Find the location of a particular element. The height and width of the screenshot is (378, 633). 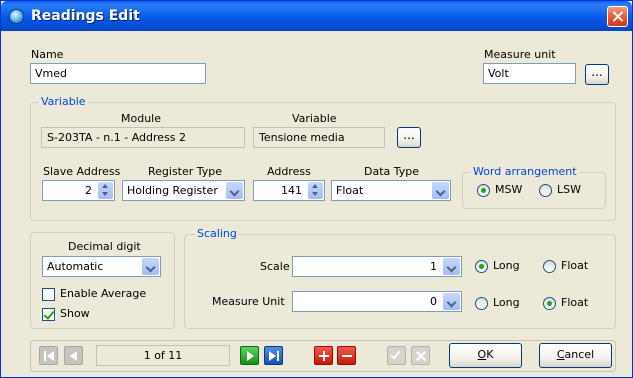

measure-unit-field: Volt is located at coordinates (529, 73).